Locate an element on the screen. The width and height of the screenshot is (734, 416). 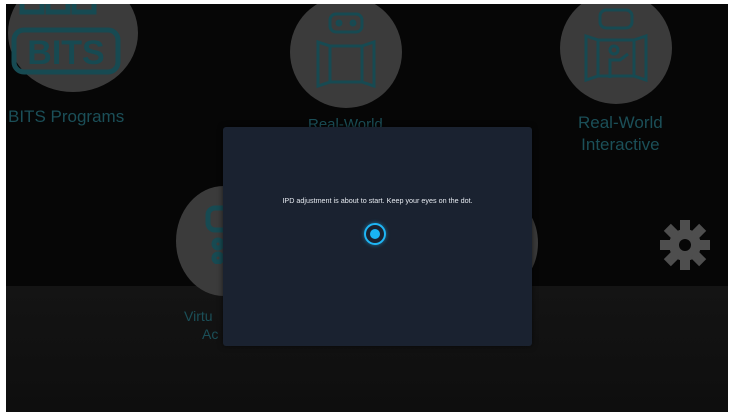
gear-icon is located at coordinates (685, 245).